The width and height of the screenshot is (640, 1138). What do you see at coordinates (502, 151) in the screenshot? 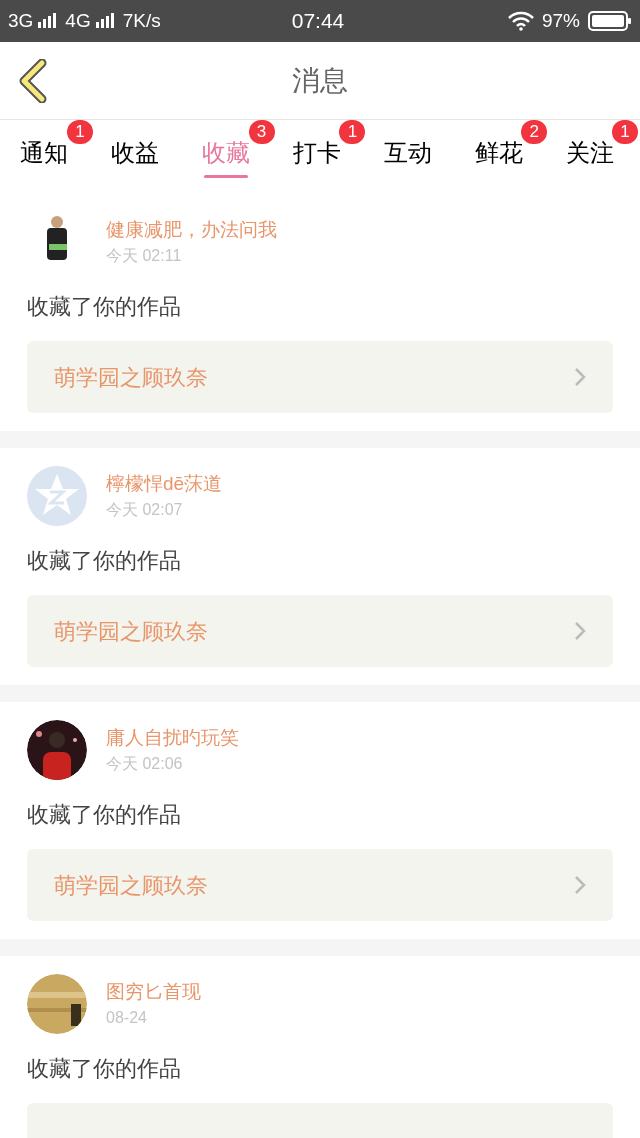
I see `tab: 鲜花 2` at bounding box center [502, 151].